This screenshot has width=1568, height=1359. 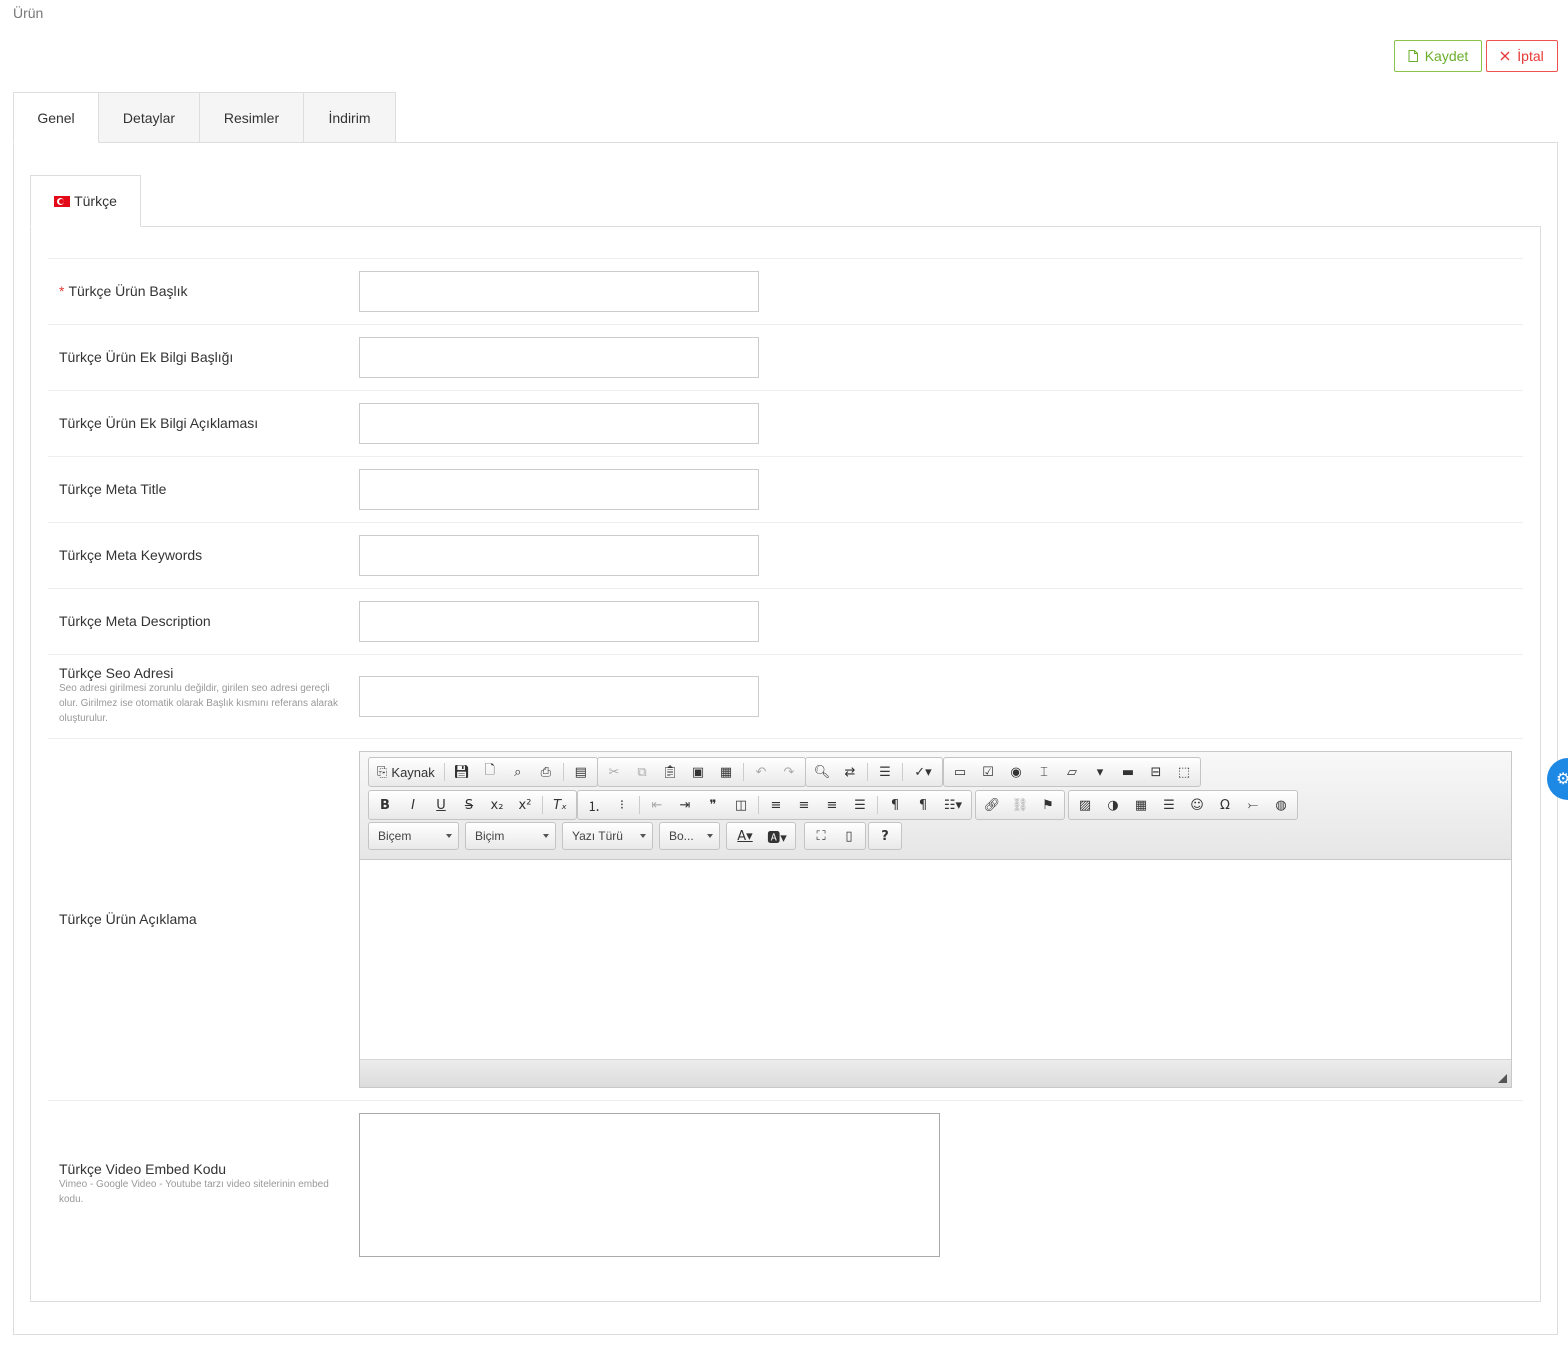 I want to click on checkbox-icon: ☑, so click(x=988, y=772).